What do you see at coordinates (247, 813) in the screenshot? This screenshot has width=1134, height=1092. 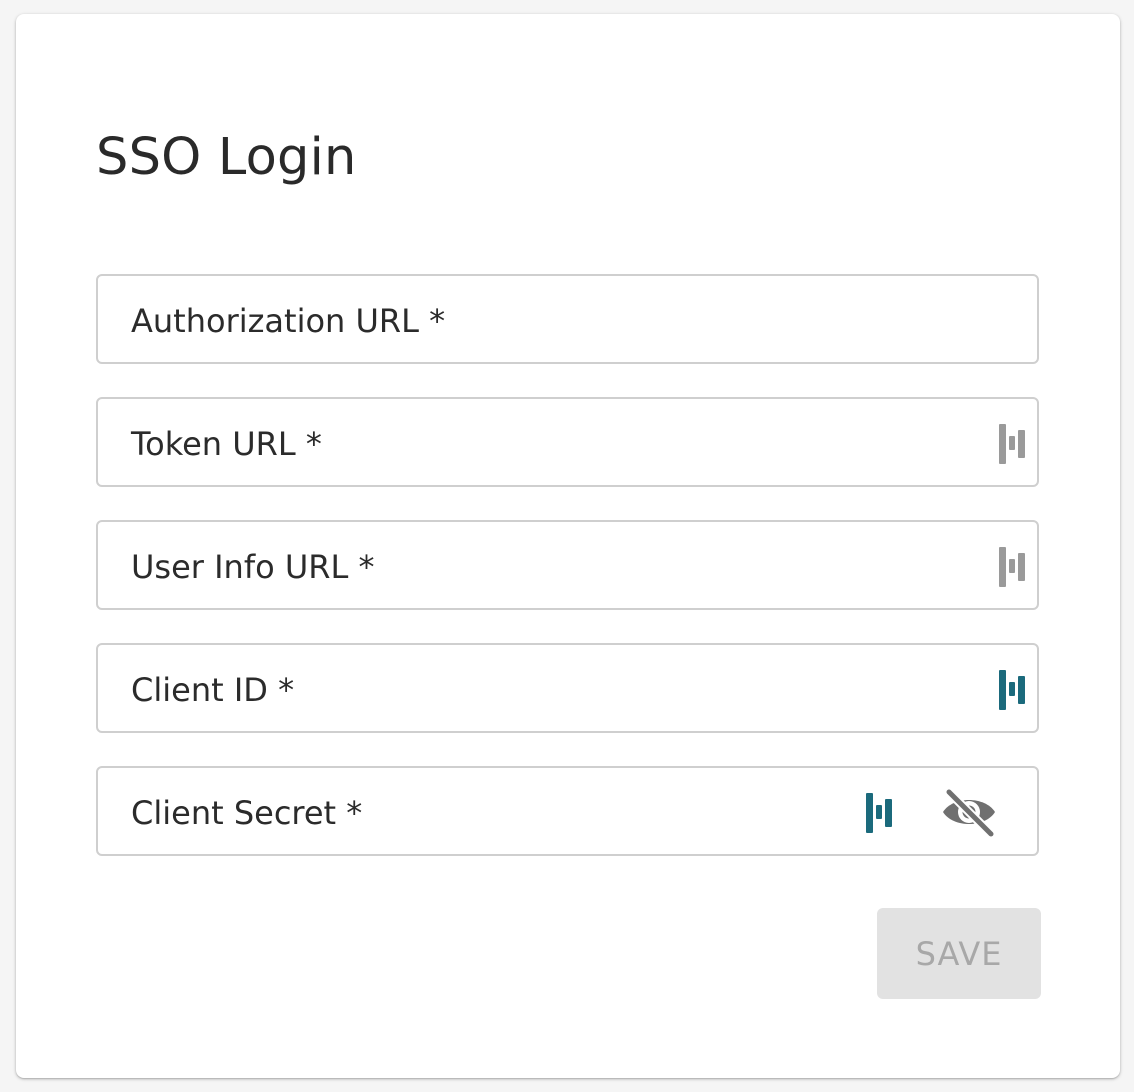 I see `client-secret-label: Client Secret *` at bounding box center [247, 813].